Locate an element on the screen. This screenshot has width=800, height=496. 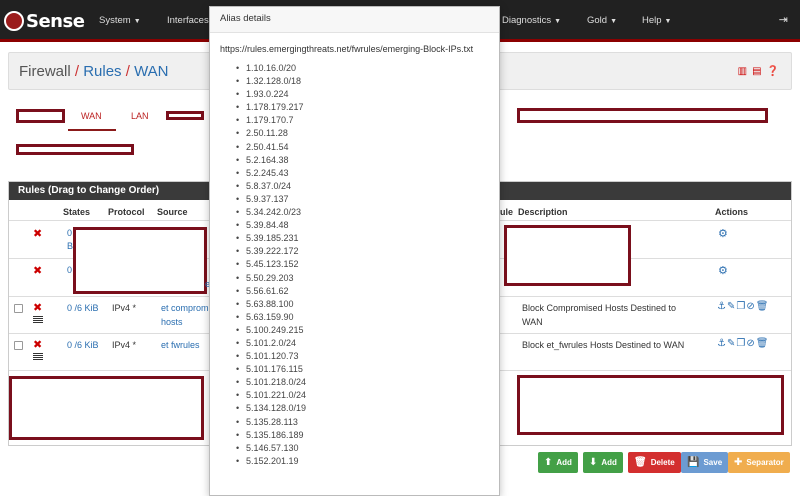
nav-interfaces: Interfaces is located at coordinates (188, 20).